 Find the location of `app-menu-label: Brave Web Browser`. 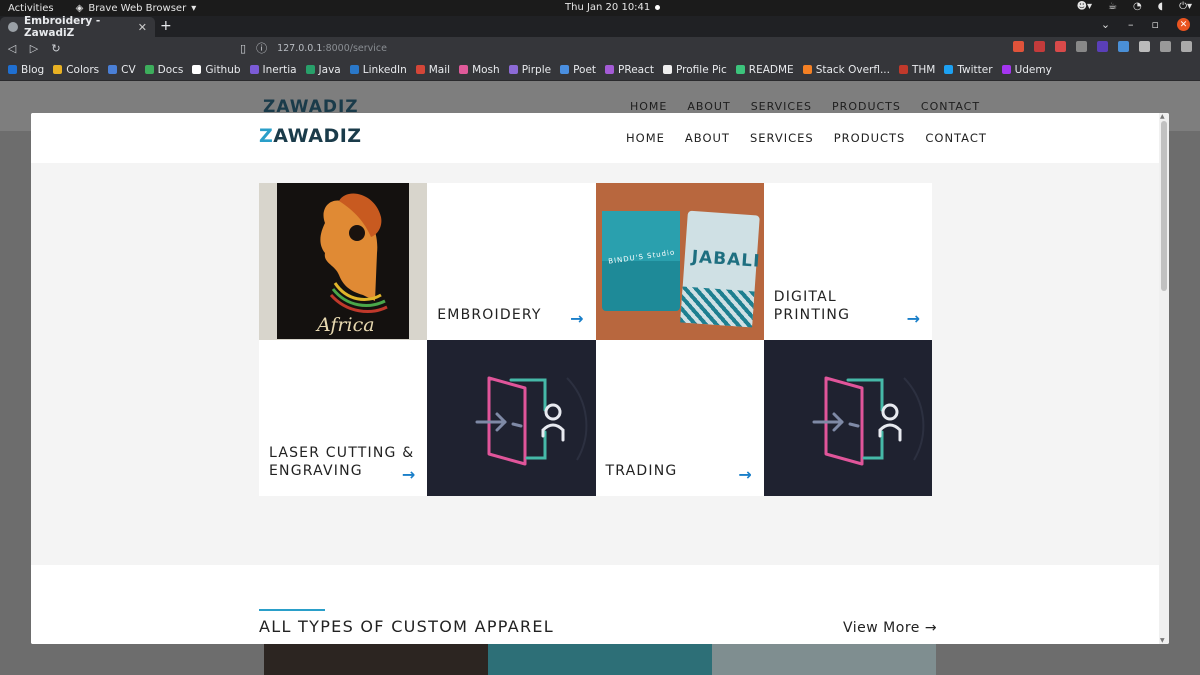

app-menu-label: Brave Web Browser is located at coordinates (137, 8).